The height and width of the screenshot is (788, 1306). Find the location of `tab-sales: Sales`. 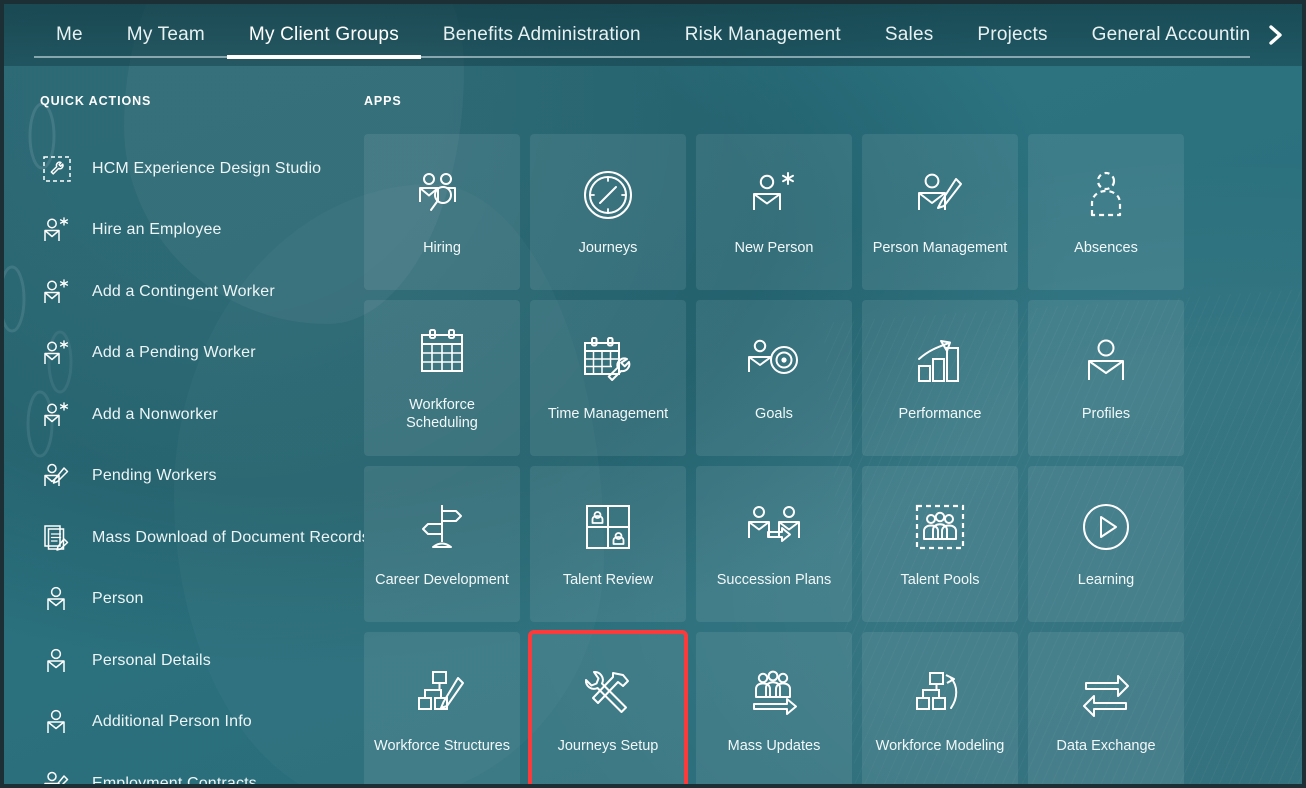

tab-sales: Sales is located at coordinates (909, 35).